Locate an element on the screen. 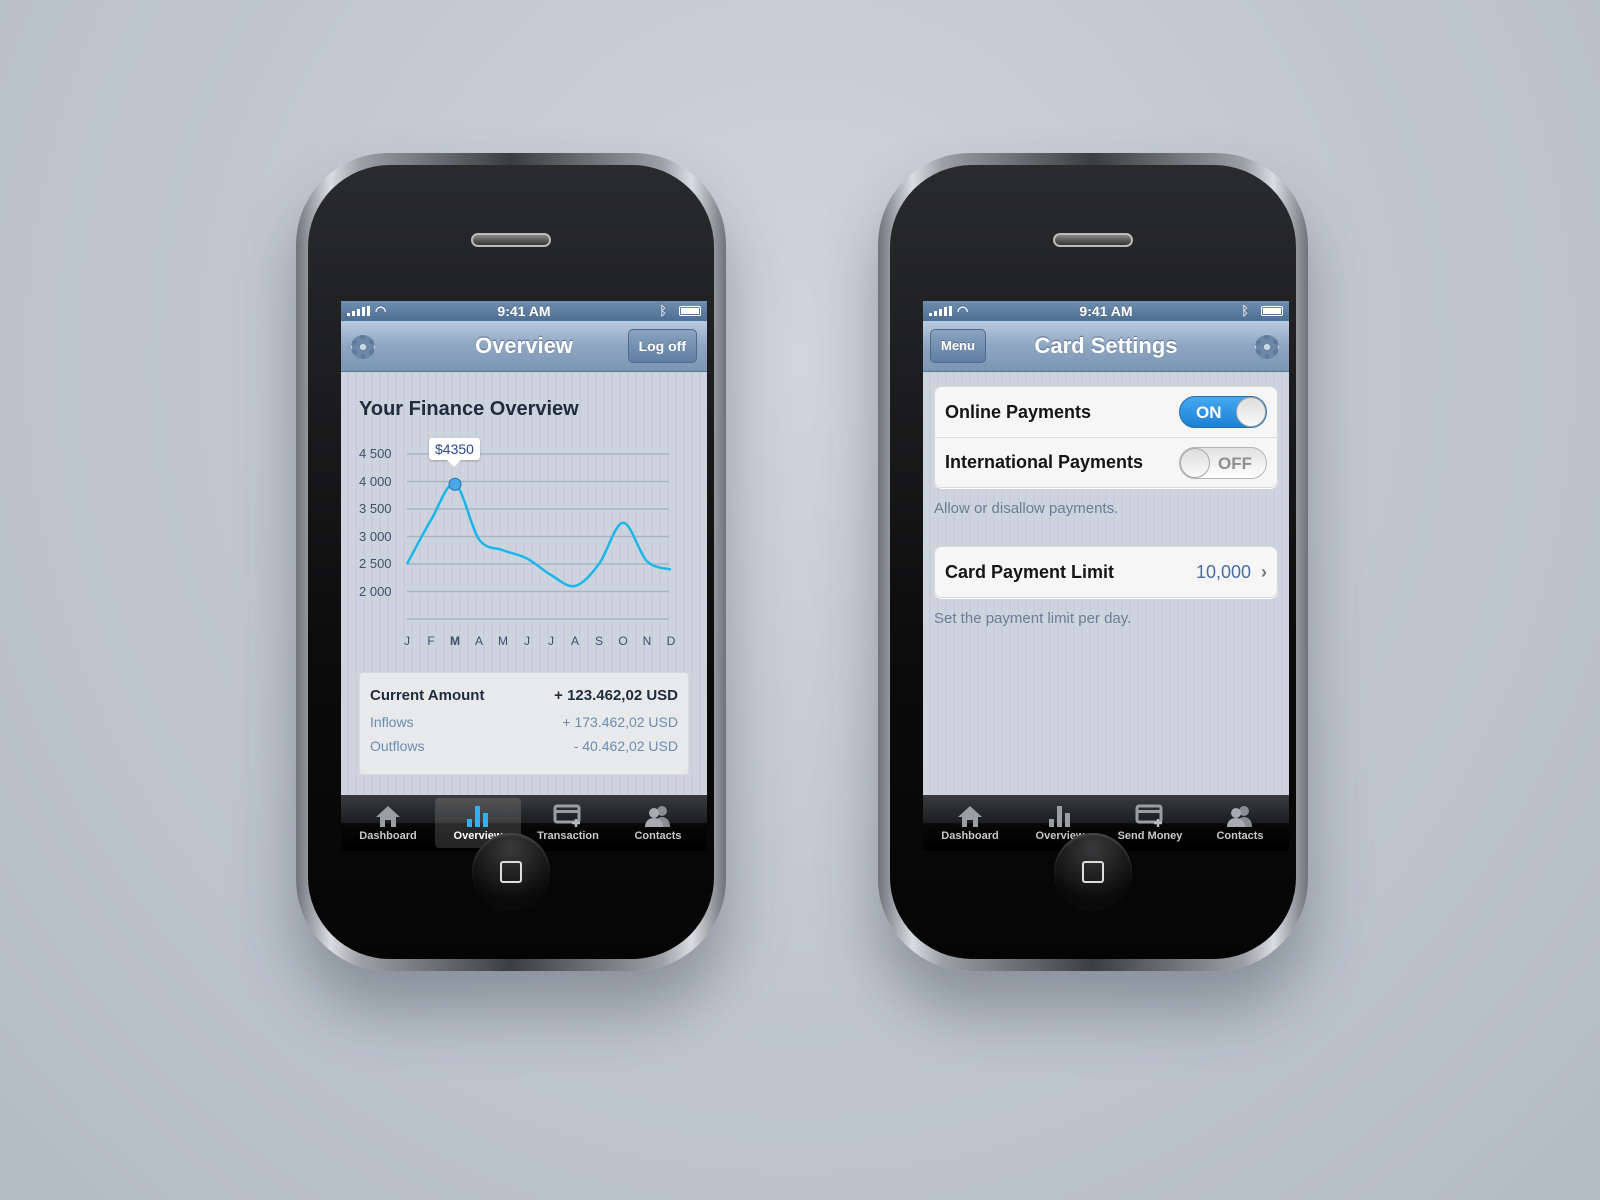  tab-send-money: Send Money is located at coordinates (1150, 823).